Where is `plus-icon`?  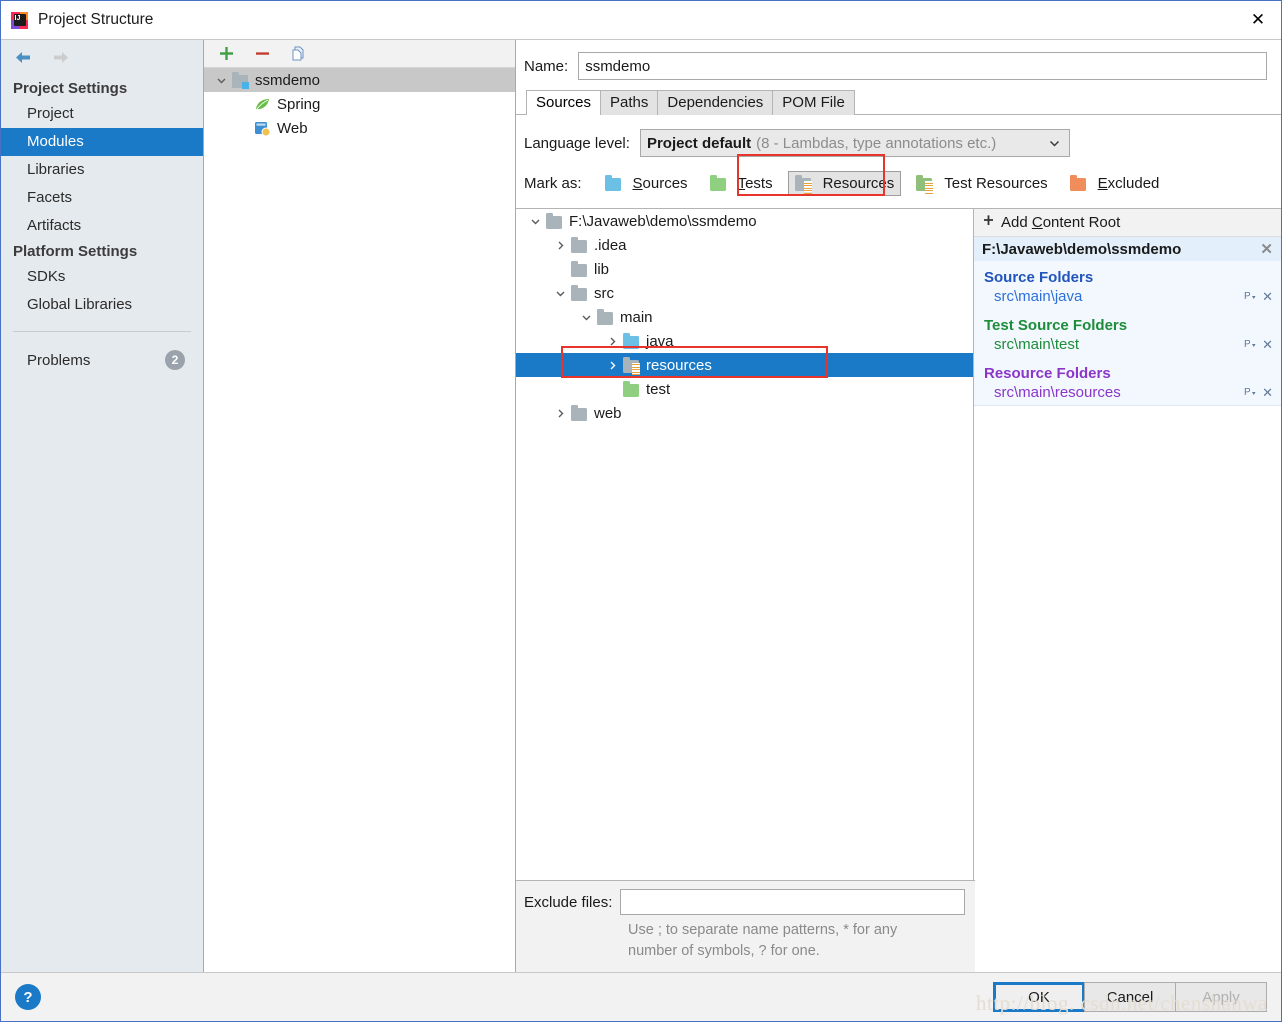
plus-icon is located at coordinates (988, 222).